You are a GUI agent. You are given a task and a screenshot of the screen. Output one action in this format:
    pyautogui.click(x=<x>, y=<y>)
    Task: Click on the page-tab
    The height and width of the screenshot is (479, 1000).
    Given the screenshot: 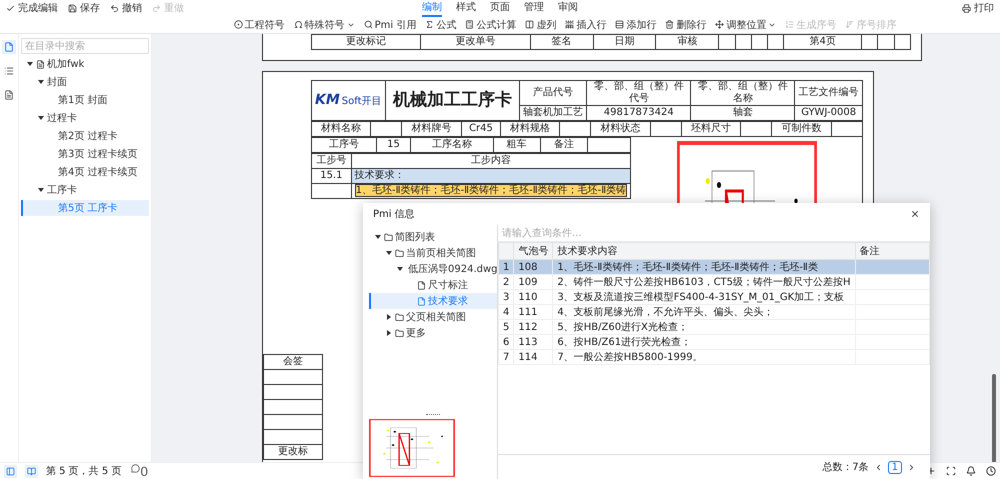 What is the action you would take?
    pyautogui.click(x=9, y=47)
    